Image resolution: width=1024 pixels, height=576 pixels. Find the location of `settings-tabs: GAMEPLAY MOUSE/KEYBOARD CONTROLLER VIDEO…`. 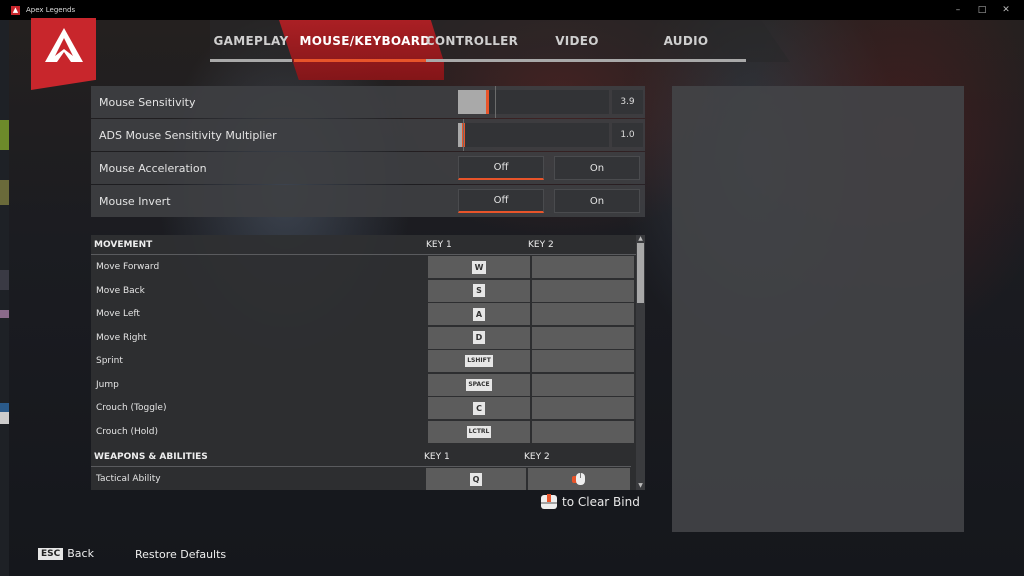

settings-tabs: GAMEPLAY MOUSE/KEYBOARD CONTROLLER VIDEO… is located at coordinates (480, 41).